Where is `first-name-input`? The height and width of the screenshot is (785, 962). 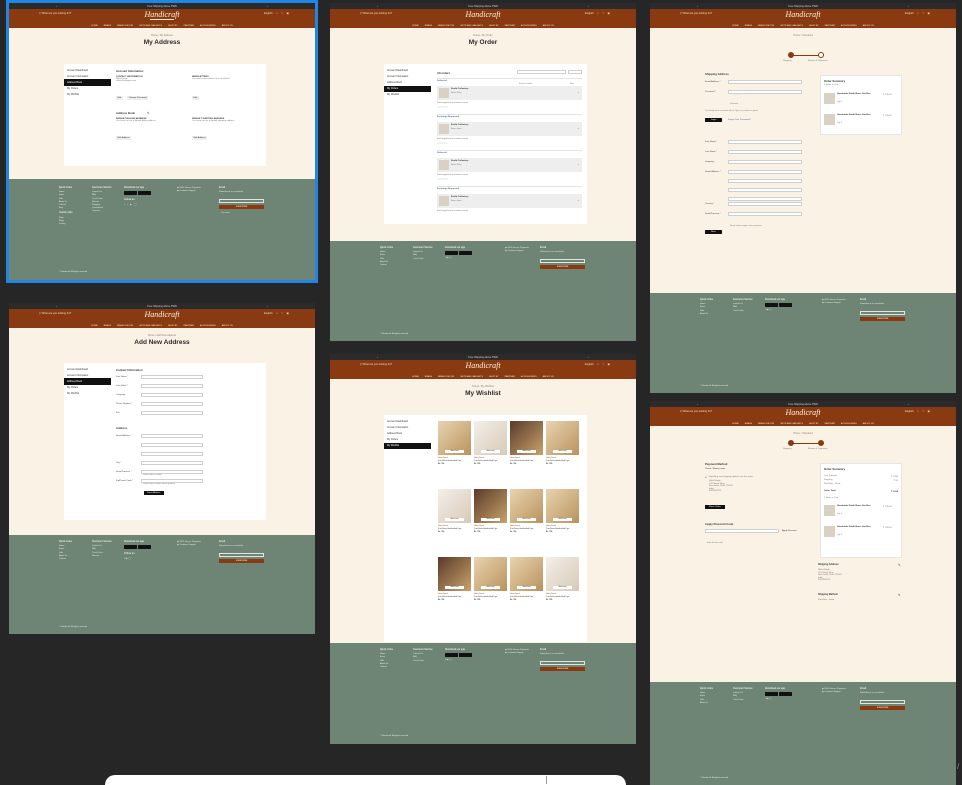 first-name-input is located at coordinates (765, 142).